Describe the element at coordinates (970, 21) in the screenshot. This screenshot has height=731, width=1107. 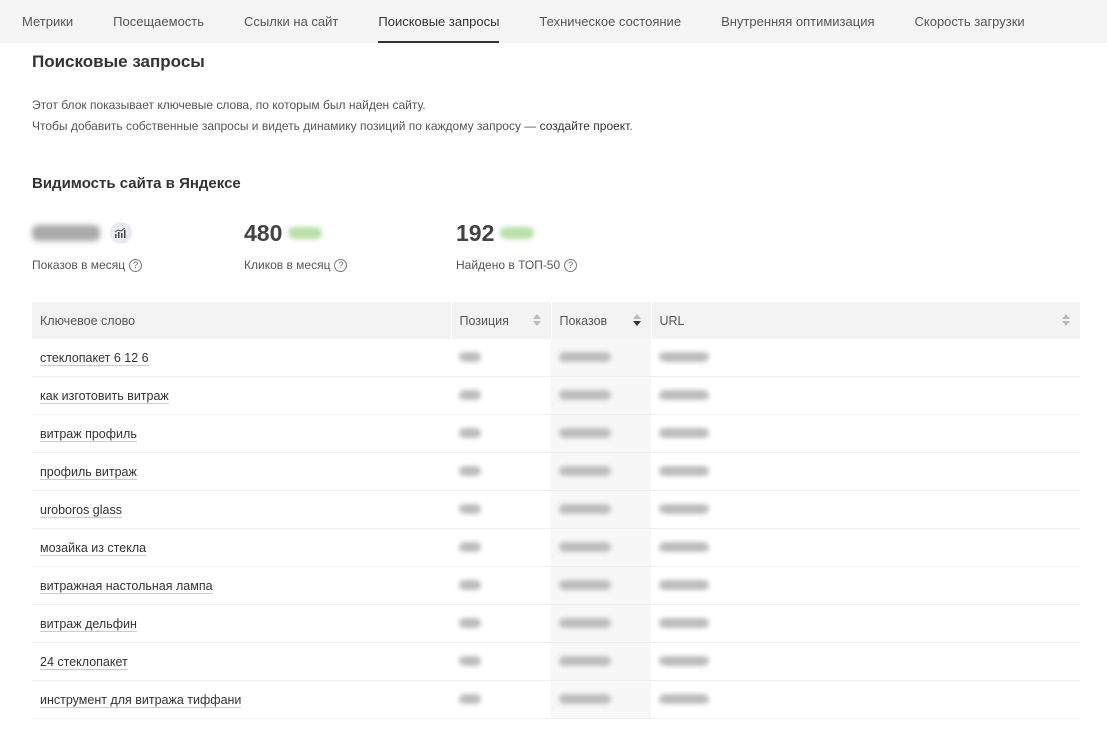
I see `tab-speed: Скорость загрузки` at that location.